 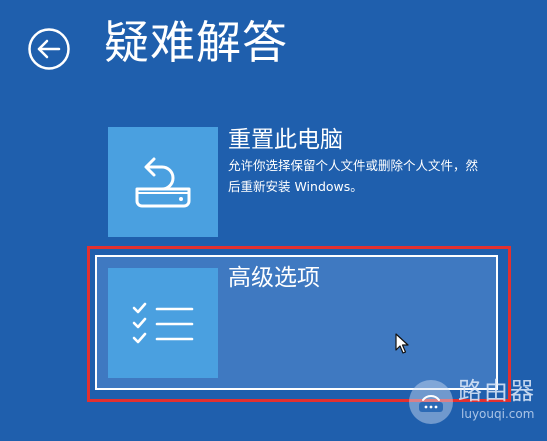 I want to click on watermark: 路由器 luyouqi.com, so click(x=476, y=406).